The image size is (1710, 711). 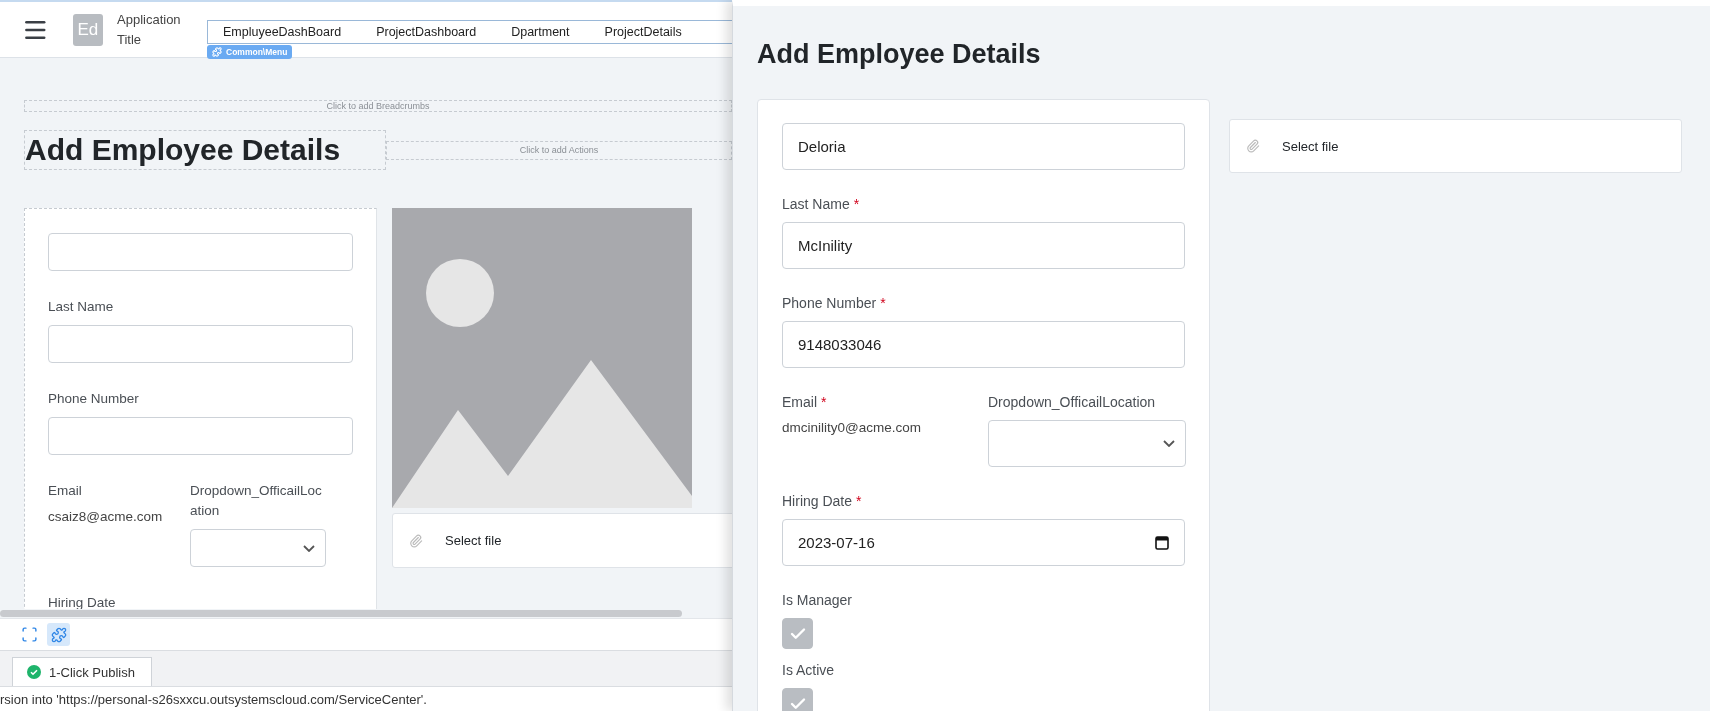 What do you see at coordinates (809, 670) in the screenshot?
I see `field-label: Is Active` at bounding box center [809, 670].